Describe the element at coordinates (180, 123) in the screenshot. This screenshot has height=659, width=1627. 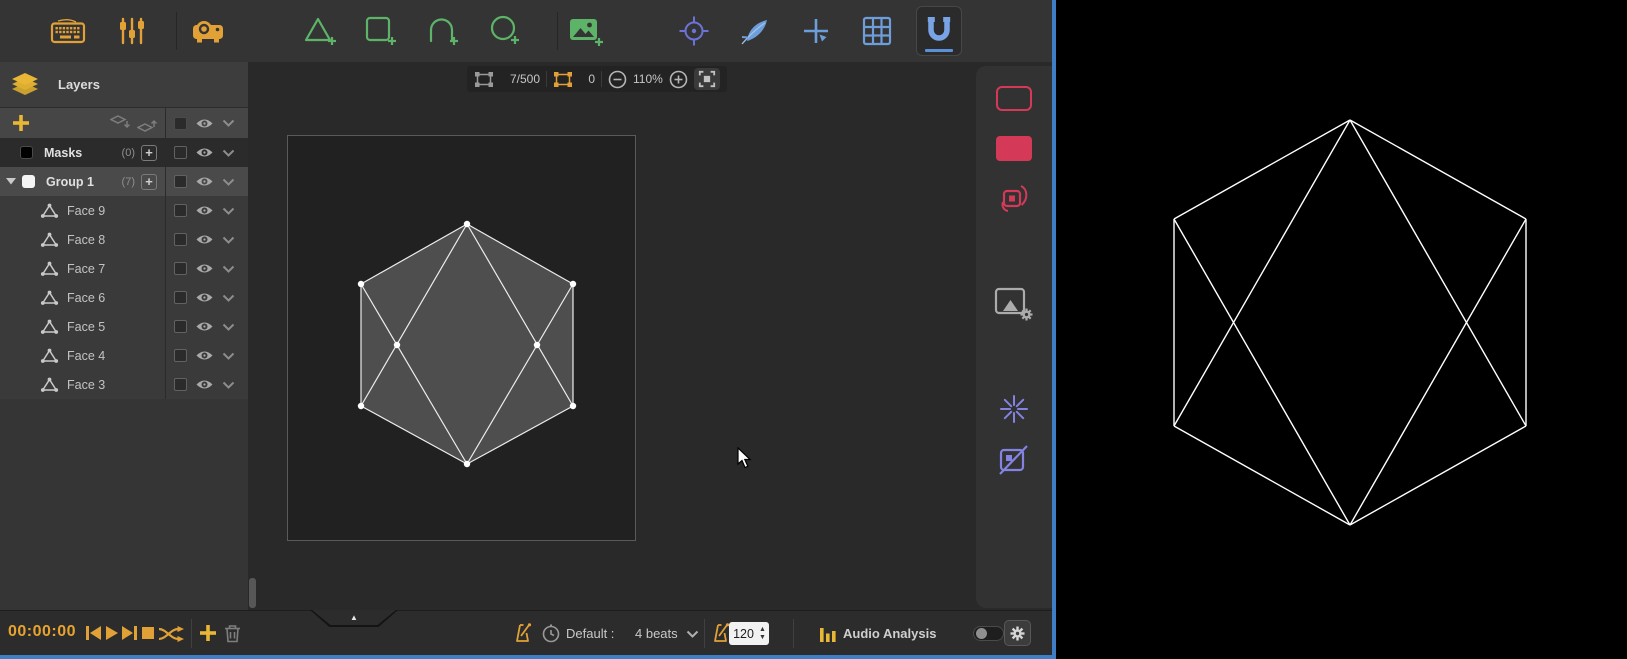
I see `master-select-checkbox` at that location.